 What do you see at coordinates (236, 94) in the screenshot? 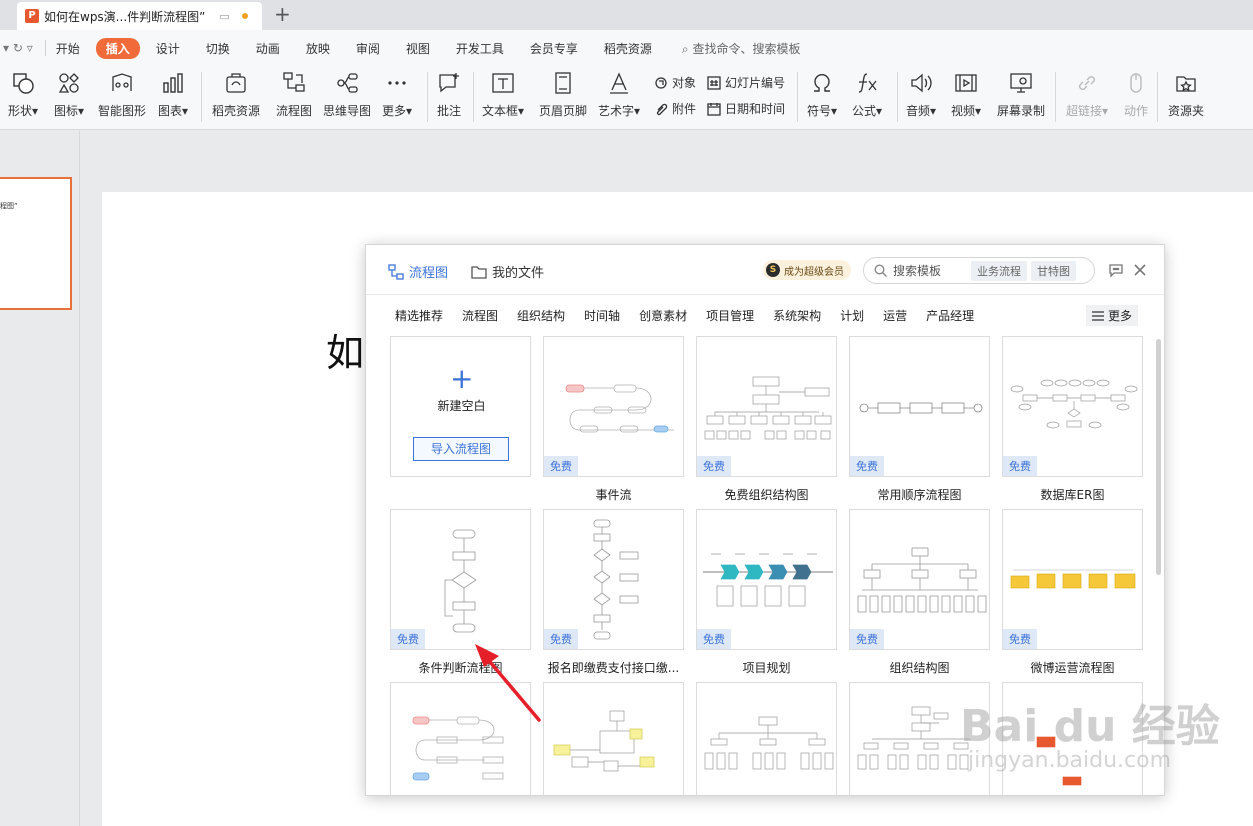
I see `daoke-resource-button: 稻壳资源` at bounding box center [236, 94].